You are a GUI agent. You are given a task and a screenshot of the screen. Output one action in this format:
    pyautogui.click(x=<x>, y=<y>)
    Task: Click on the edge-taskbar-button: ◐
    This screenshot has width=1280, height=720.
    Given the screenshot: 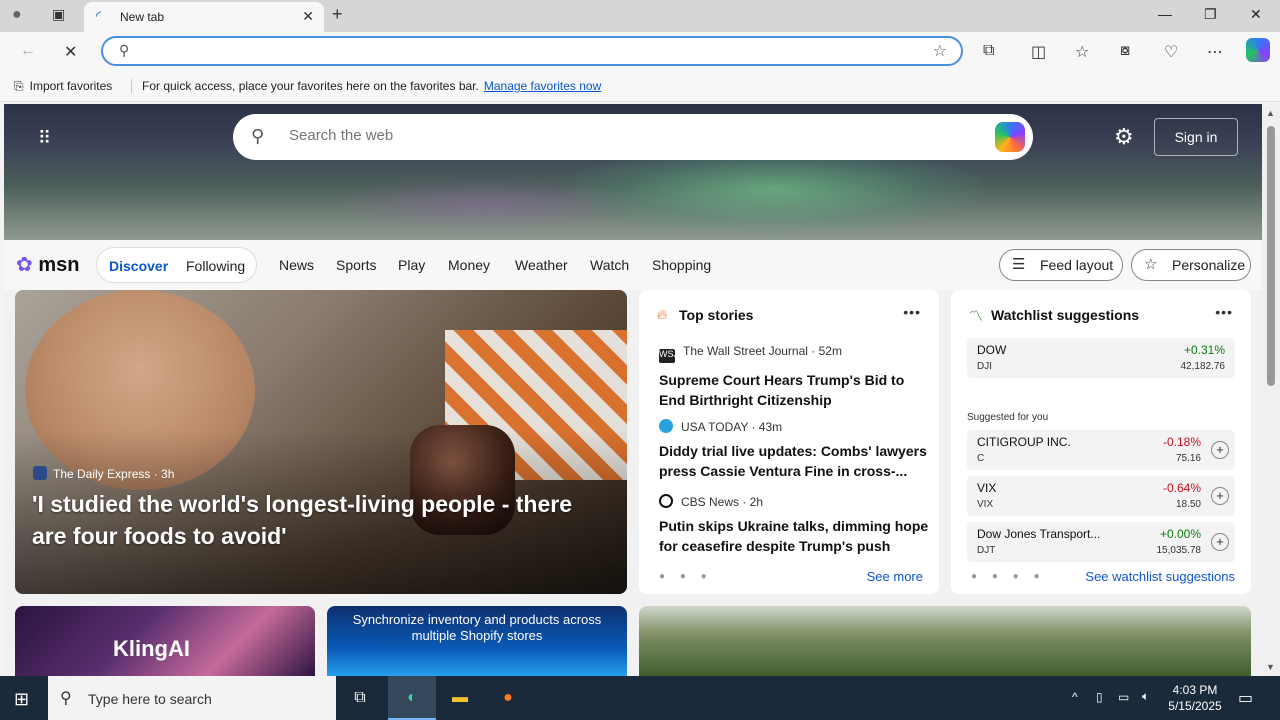 What is the action you would take?
    pyautogui.click(x=412, y=698)
    